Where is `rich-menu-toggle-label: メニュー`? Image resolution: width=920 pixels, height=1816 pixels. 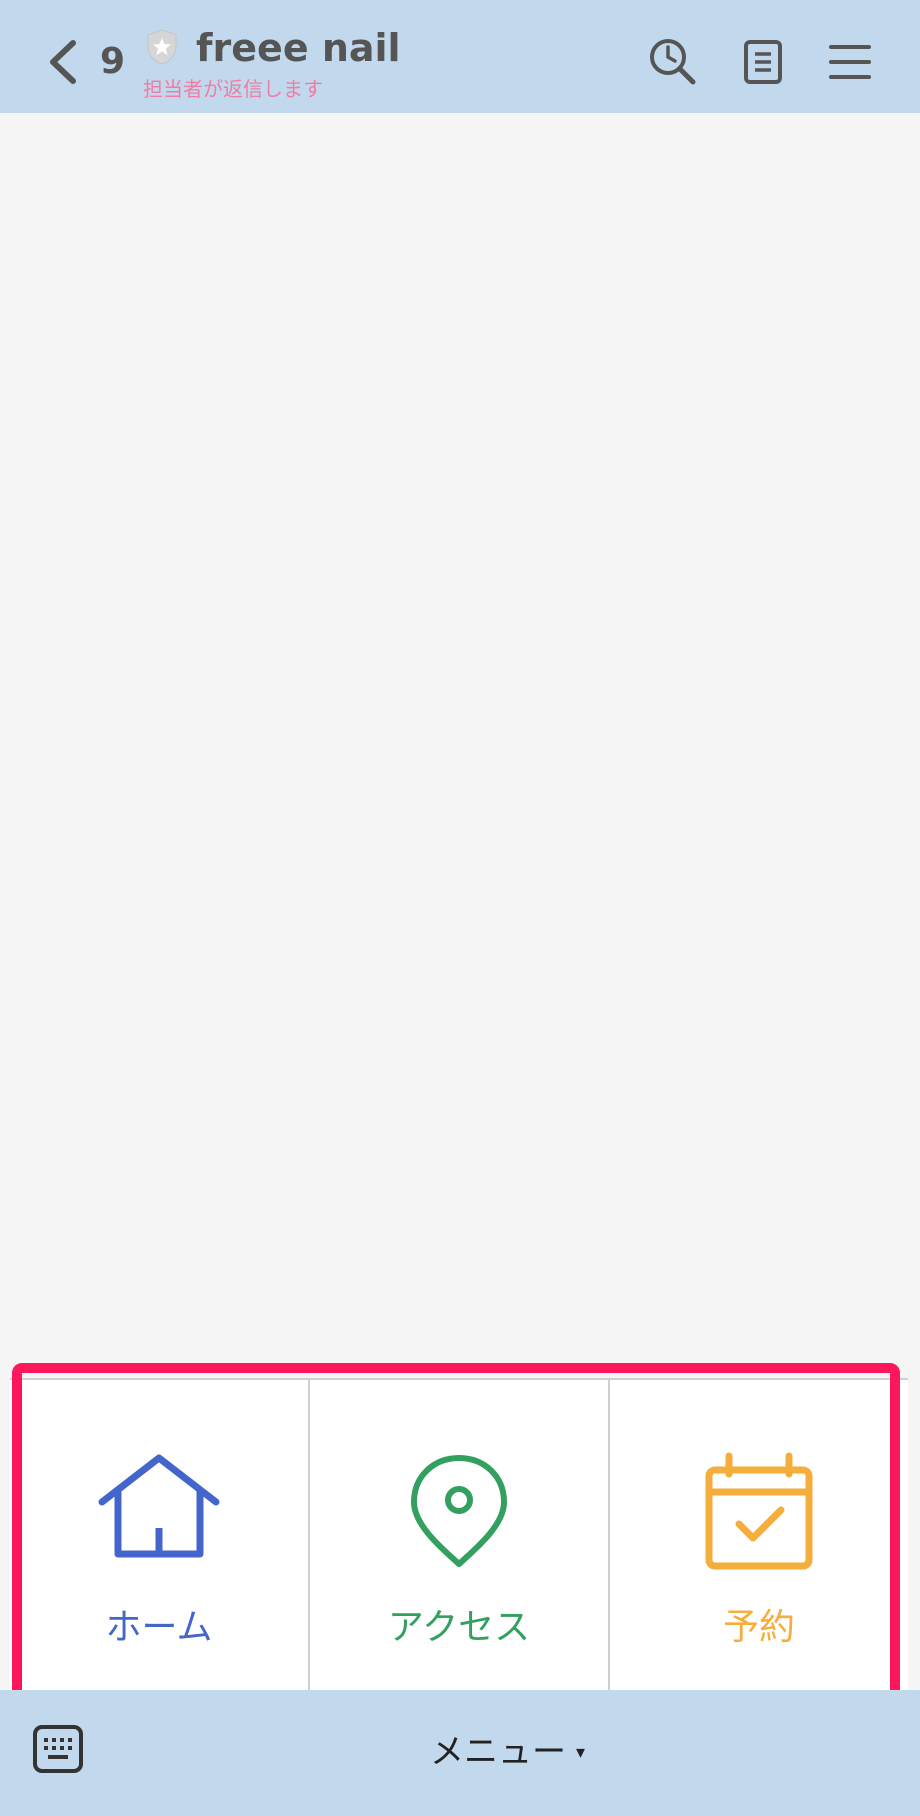
rich-menu-toggle-label: メニュー is located at coordinates (498, 1752).